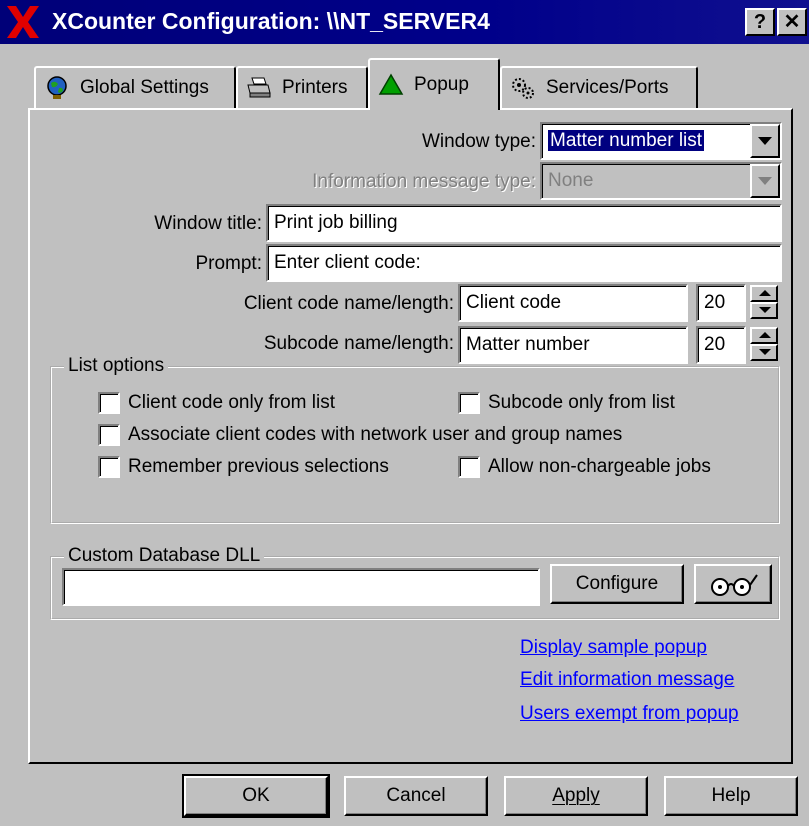  What do you see at coordinates (523, 88) in the screenshot?
I see `gears-icon` at bounding box center [523, 88].